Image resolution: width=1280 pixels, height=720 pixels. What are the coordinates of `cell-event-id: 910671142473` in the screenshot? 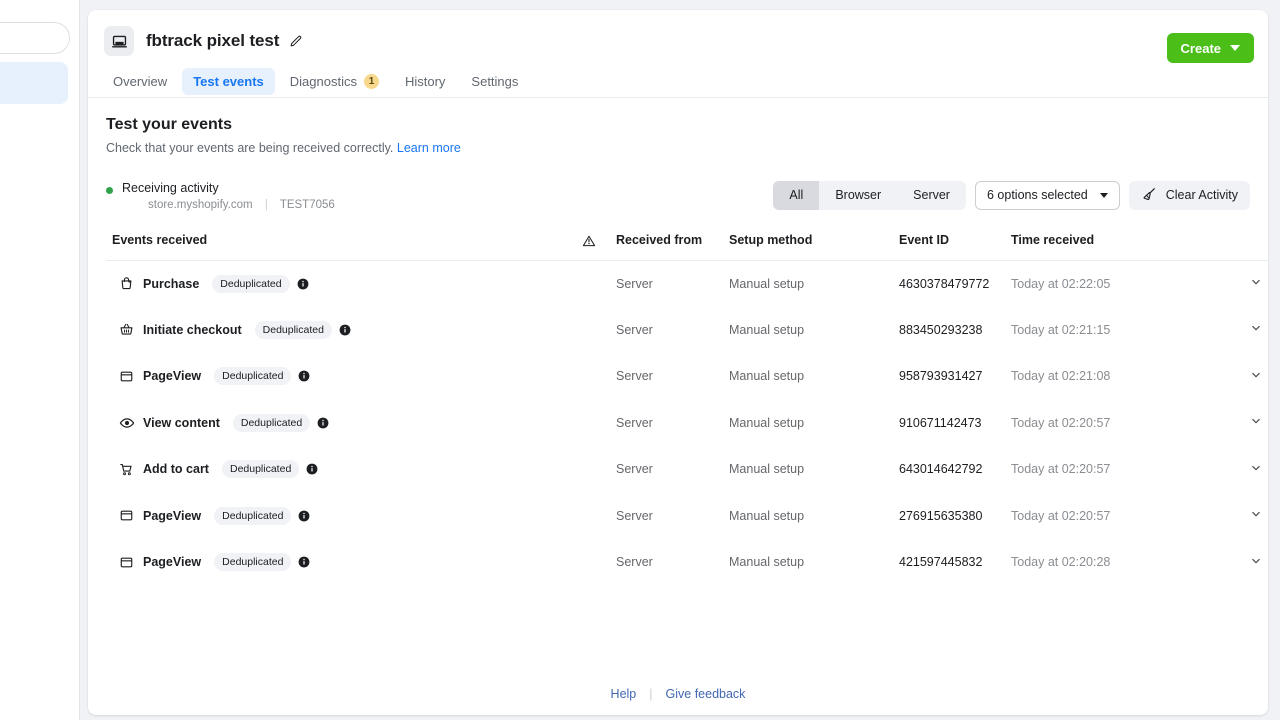 It's located at (940, 422).